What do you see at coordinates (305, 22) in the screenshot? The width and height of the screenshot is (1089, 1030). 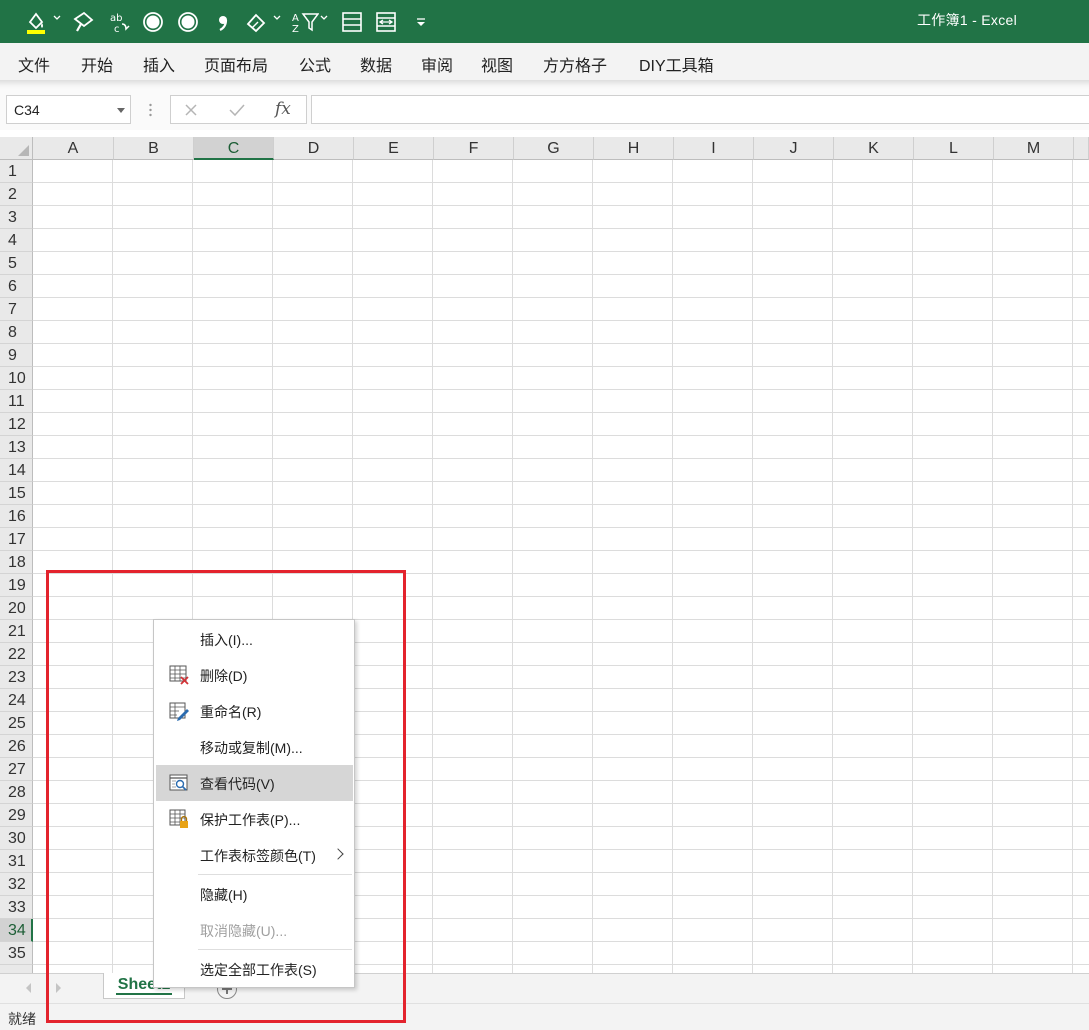 I see `sort-filter-icon: A Z` at bounding box center [305, 22].